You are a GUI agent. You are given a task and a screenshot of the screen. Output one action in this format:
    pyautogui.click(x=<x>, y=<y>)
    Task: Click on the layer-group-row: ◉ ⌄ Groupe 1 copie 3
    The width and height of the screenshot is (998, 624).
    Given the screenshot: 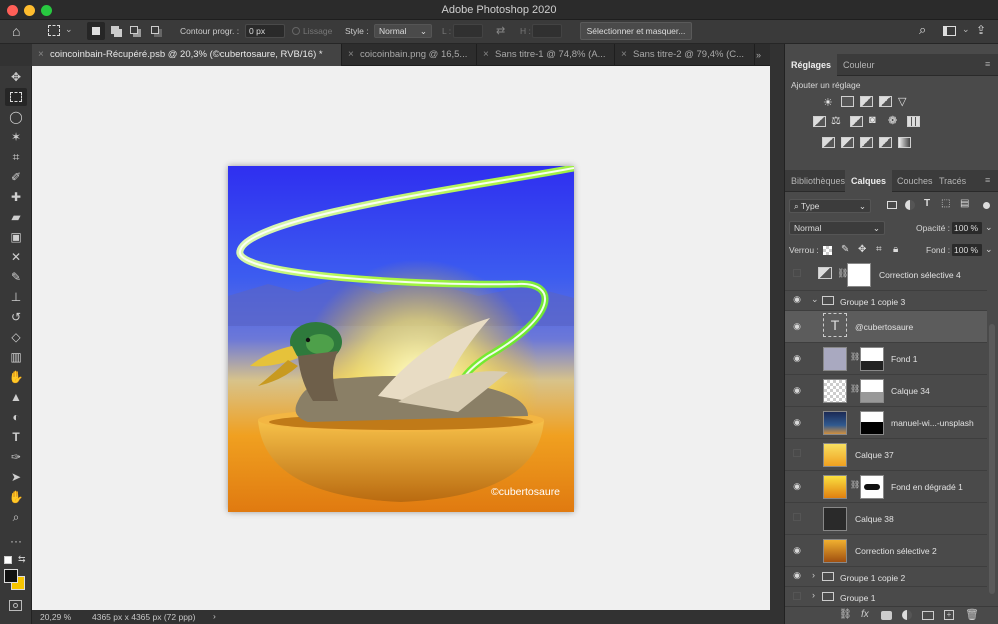 What is the action you would take?
    pyautogui.click(x=886, y=301)
    